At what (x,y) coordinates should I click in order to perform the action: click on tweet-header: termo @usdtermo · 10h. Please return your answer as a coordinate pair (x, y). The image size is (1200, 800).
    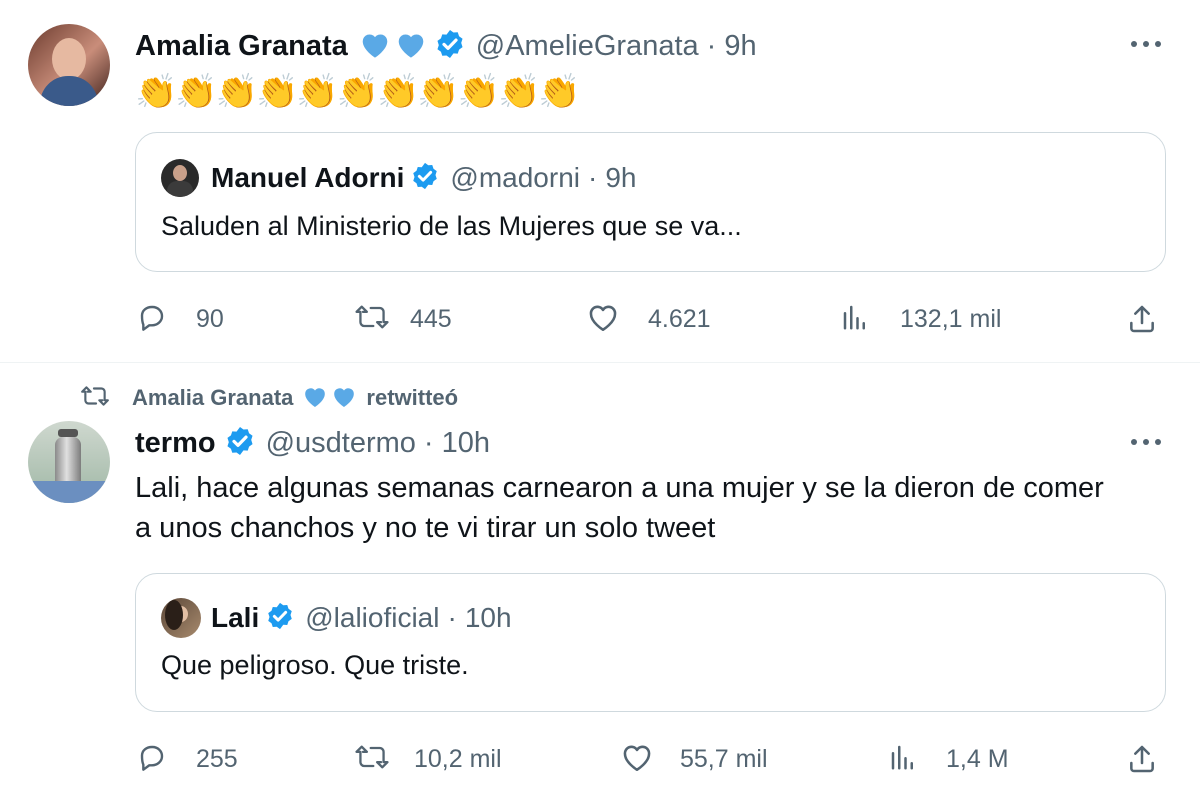
    Looking at the image, I should click on (312, 443).